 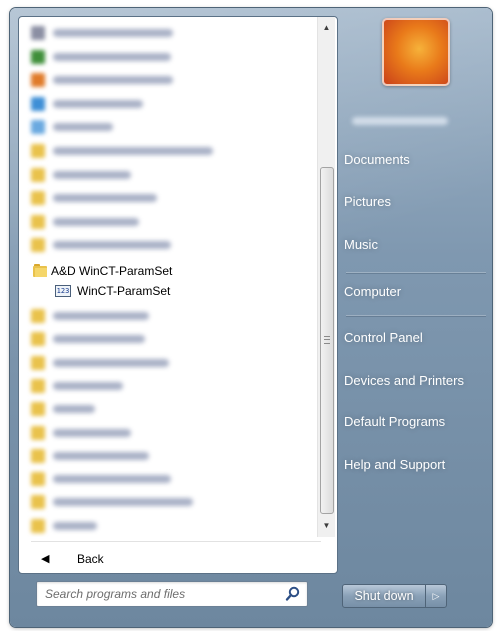 What do you see at coordinates (416, 52) in the screenshot?
I see `user-picture` at bounding box center [416, 52].